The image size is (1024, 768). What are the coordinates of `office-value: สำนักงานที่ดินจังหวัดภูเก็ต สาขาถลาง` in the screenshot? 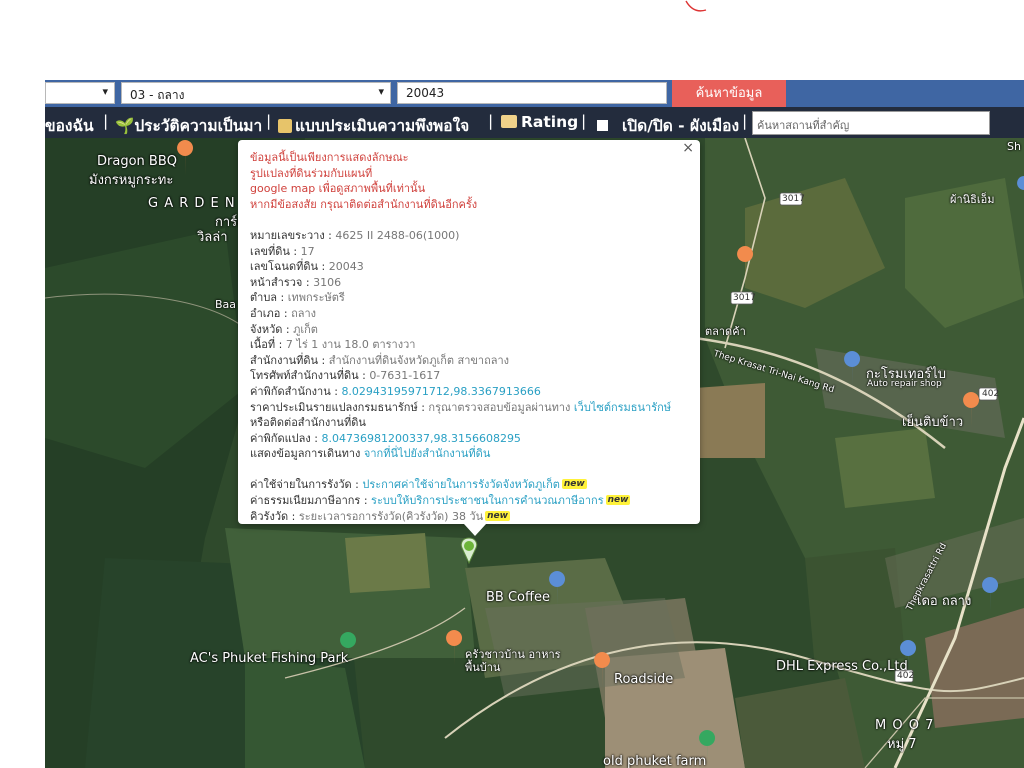 It's located at (419, 360).